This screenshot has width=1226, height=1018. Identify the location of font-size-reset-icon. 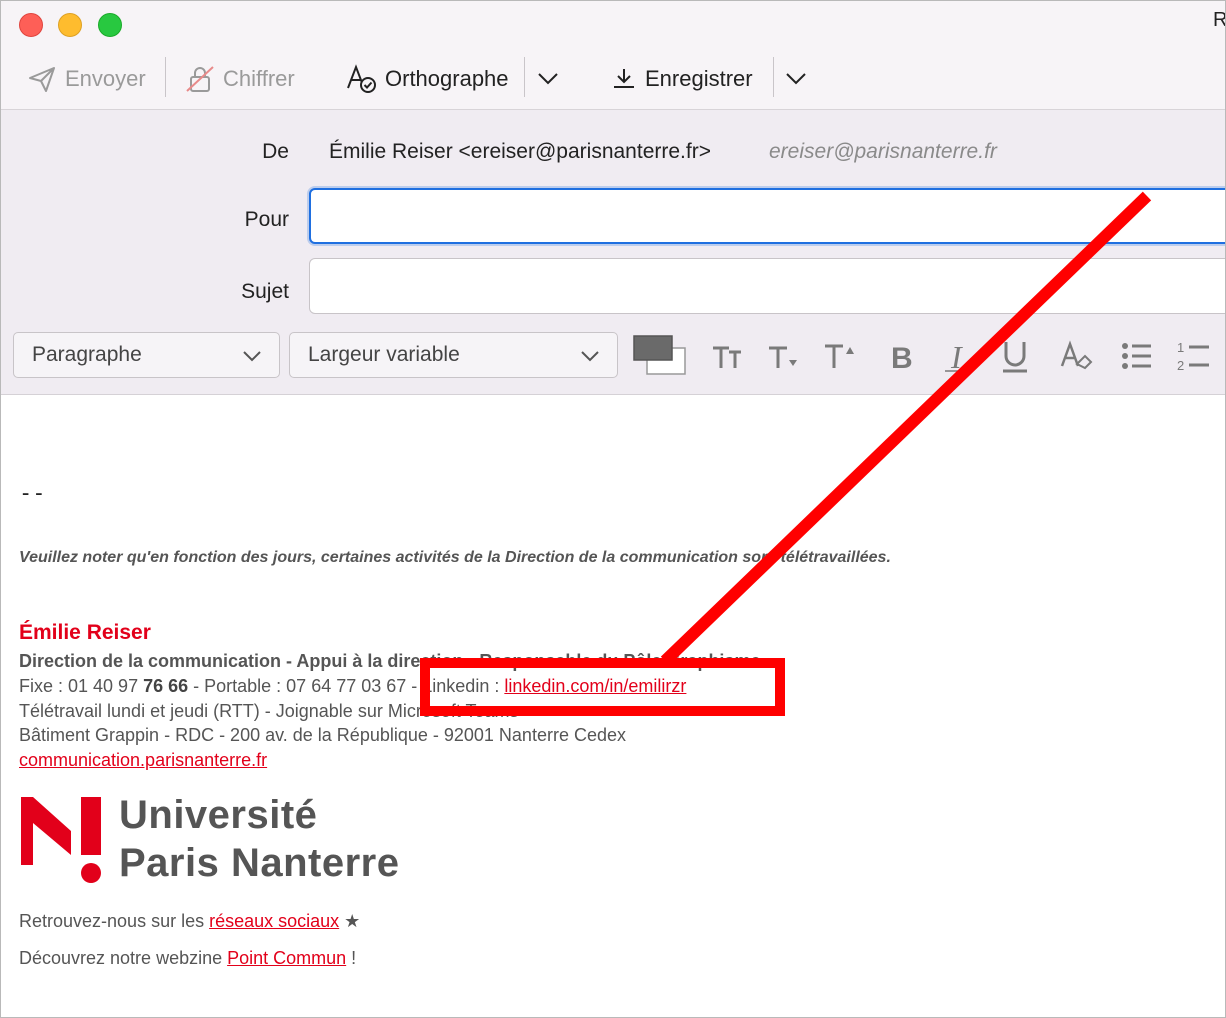
(727, 356).